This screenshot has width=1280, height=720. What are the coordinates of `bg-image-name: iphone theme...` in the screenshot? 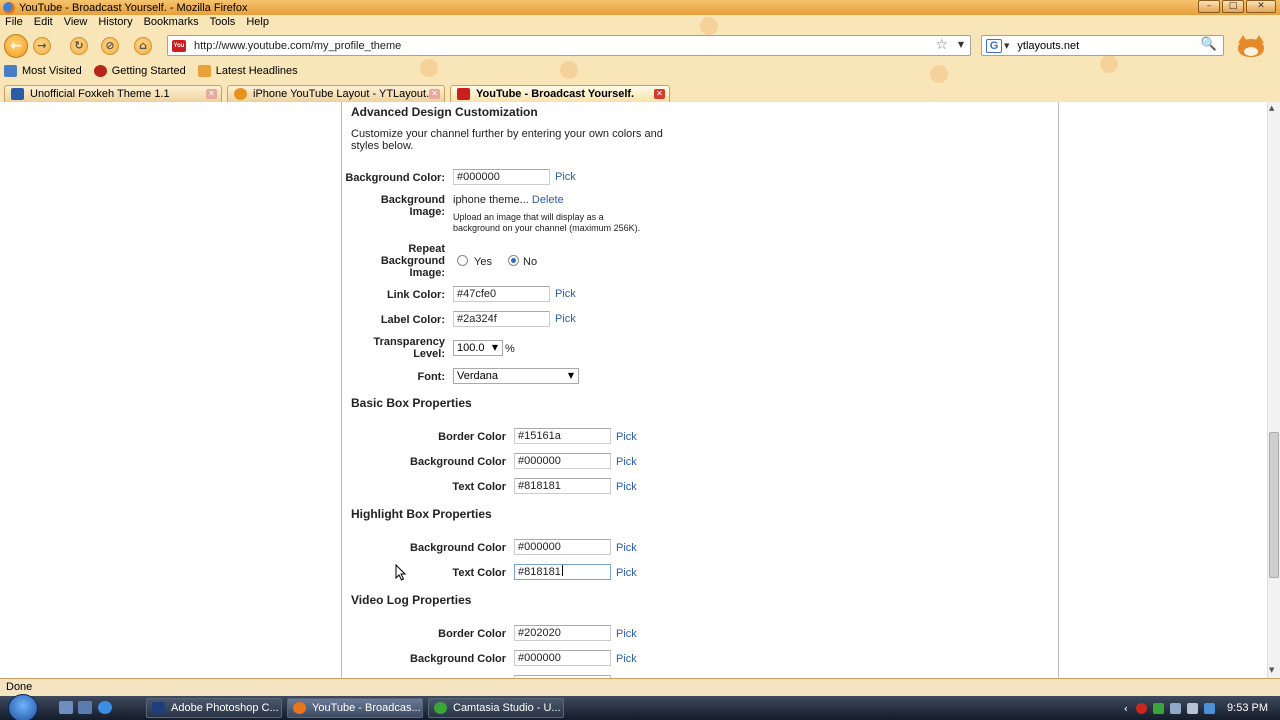 It's located at (491, 200).